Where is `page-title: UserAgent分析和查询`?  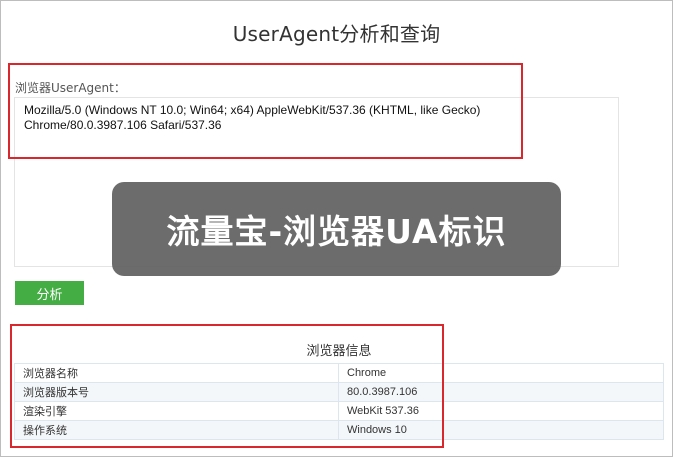 page-title: UserAgent分析和查询 is located at coordinates (336, 34).